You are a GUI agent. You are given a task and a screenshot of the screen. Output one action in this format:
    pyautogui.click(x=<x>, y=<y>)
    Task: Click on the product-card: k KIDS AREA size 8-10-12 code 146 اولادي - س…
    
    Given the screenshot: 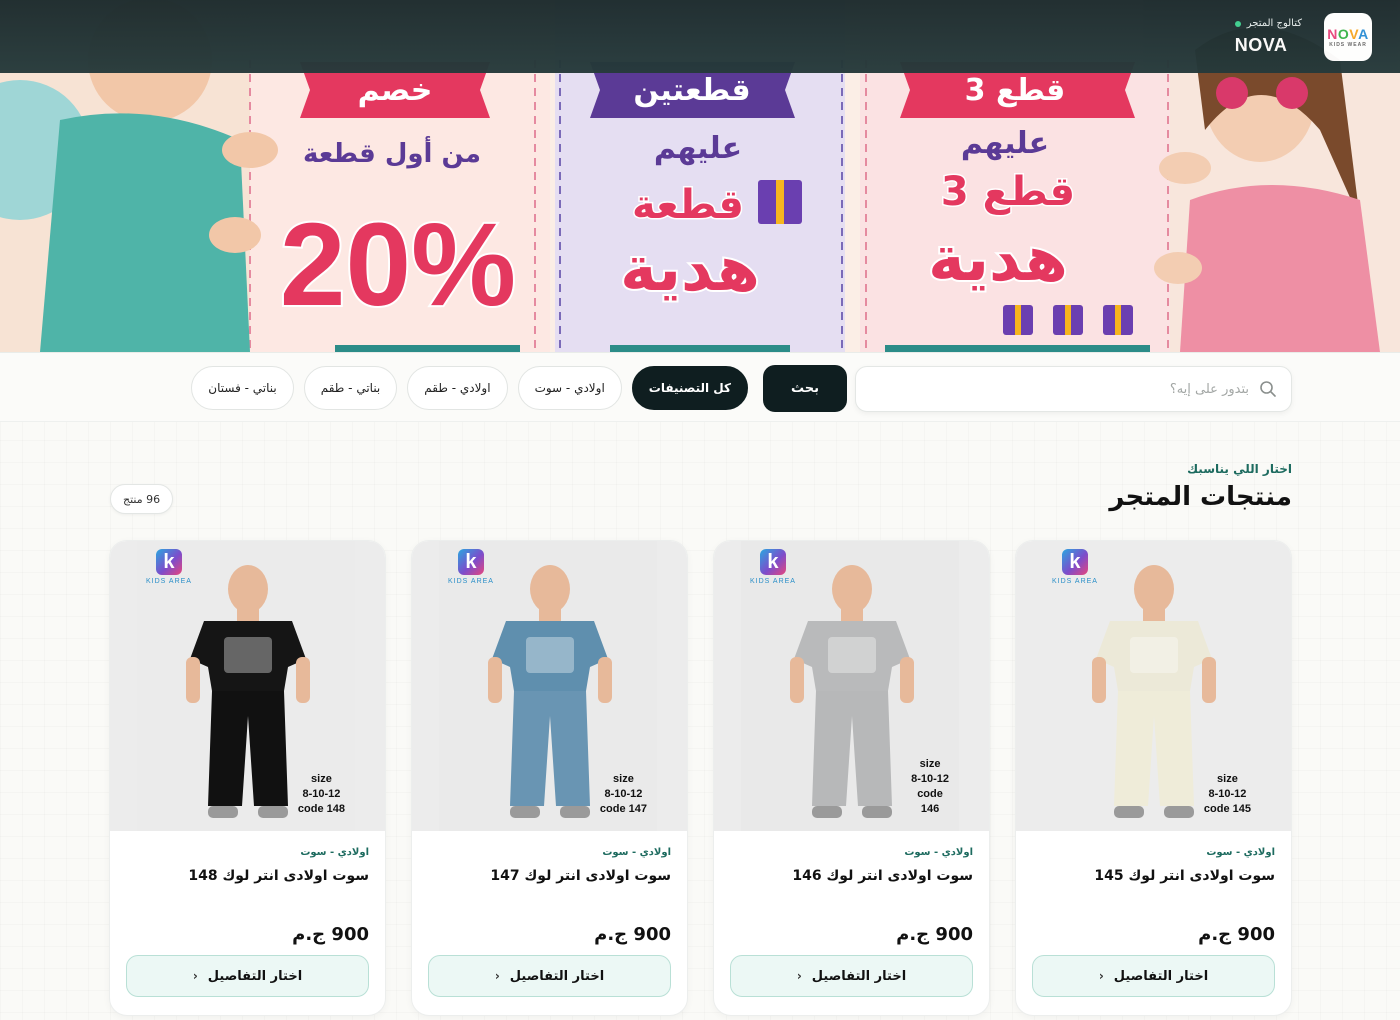 What is the action you would take?
    pyautogui.click(x=851, y=778)
    